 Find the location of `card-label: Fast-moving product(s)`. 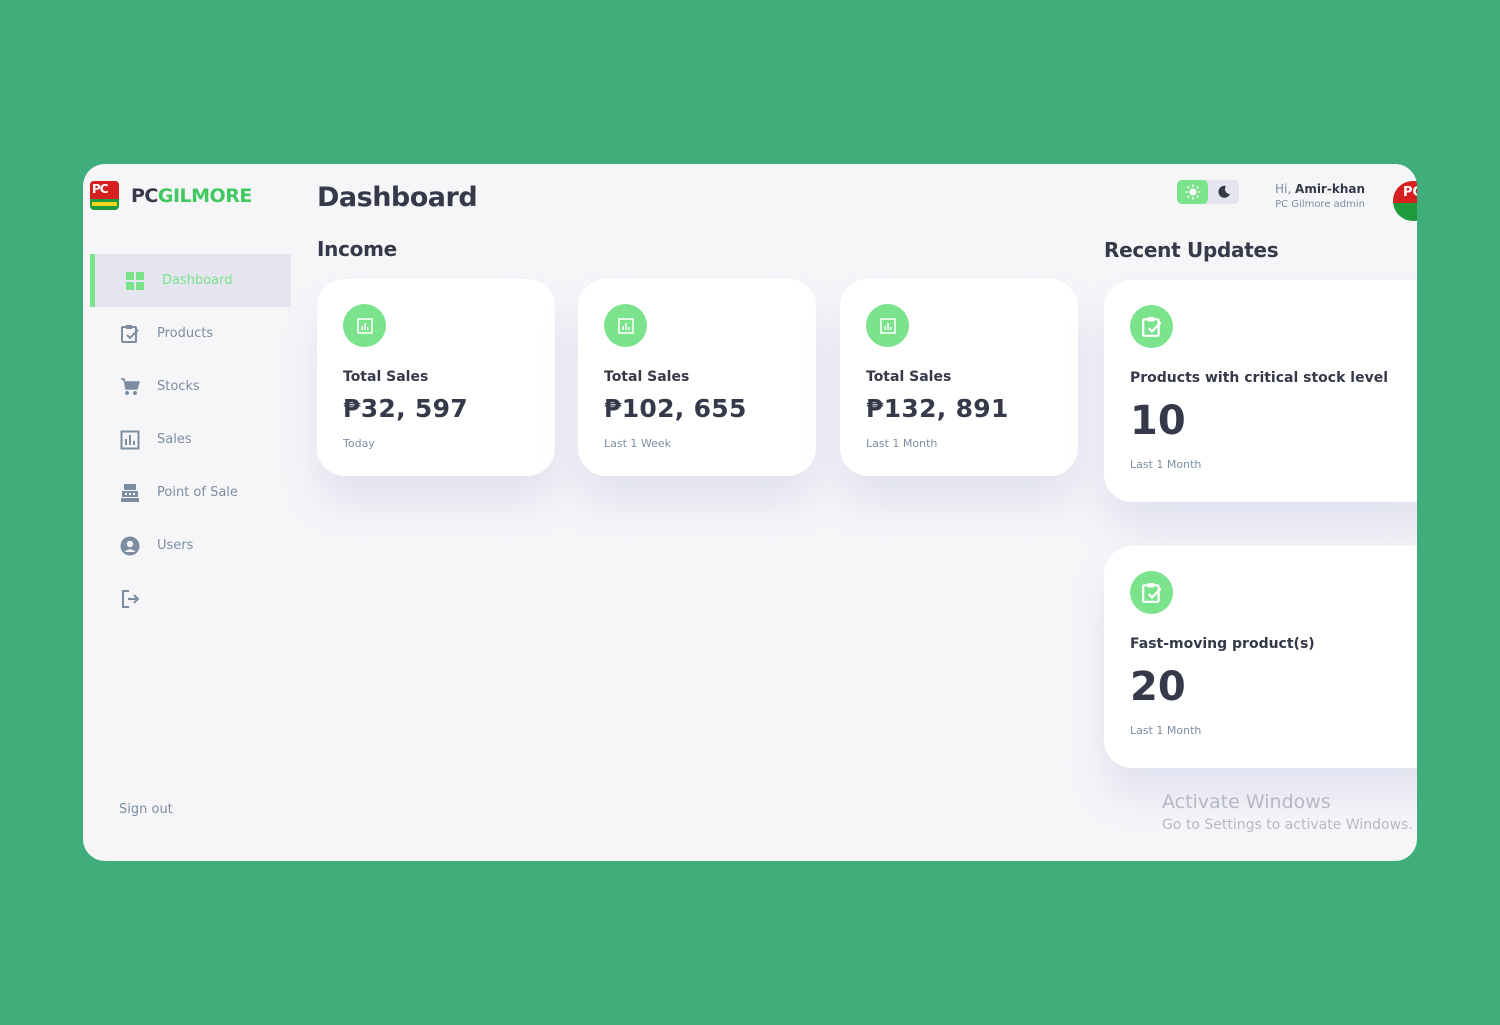

card-label: Fast-moving product(s) is located at coordinates (1222, 644).